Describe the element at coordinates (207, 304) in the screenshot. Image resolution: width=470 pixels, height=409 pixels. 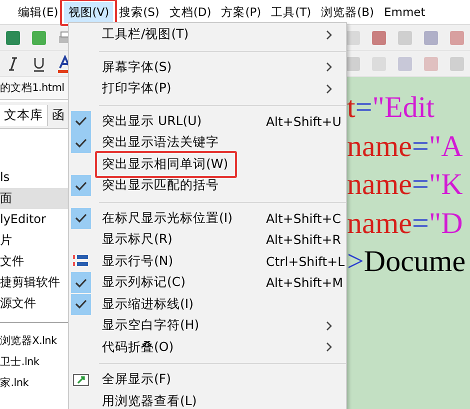
I see `menu-item: 显示缩进标线(I)` at that location.